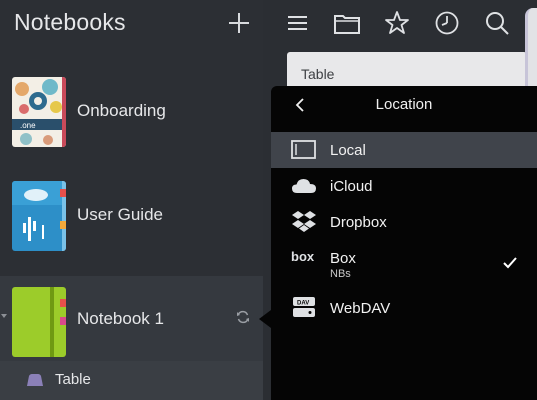  Describe the element at coordinates (120, 318) in the screenshot. I see `notebook-label-notebook-1: Notebook 1` at that location.